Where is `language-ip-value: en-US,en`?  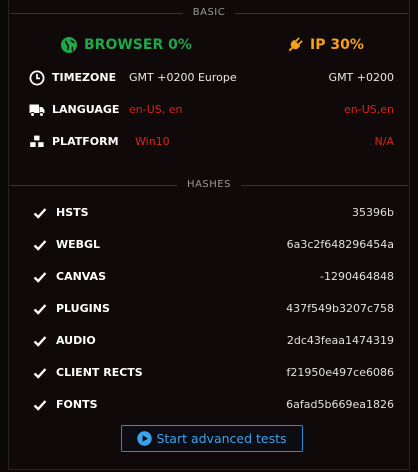
language-ip-value: en-US,en is located at coordinates (369, 109).